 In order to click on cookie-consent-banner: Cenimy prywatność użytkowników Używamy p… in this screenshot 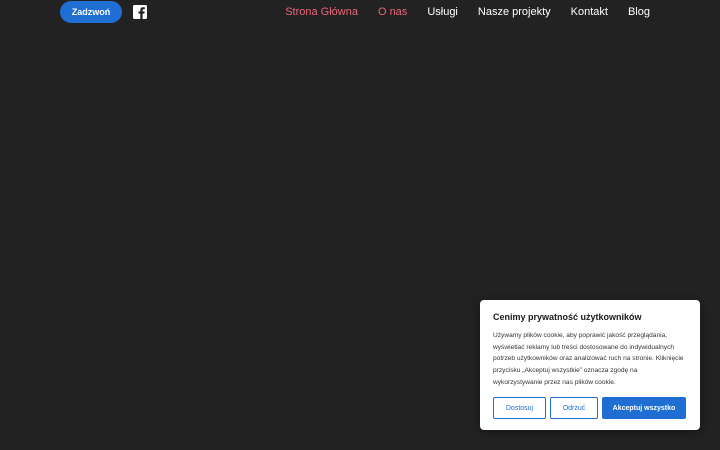, I will do `click(590, 365)`.